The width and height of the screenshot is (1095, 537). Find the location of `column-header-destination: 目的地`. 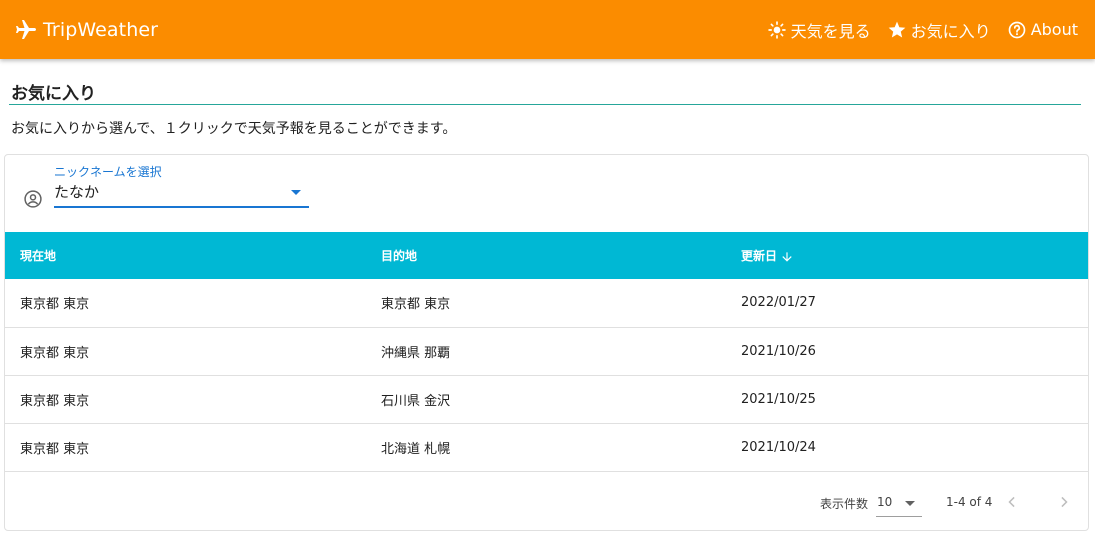

column-header-destination: 目的地 is located at coordinates (546, 255).